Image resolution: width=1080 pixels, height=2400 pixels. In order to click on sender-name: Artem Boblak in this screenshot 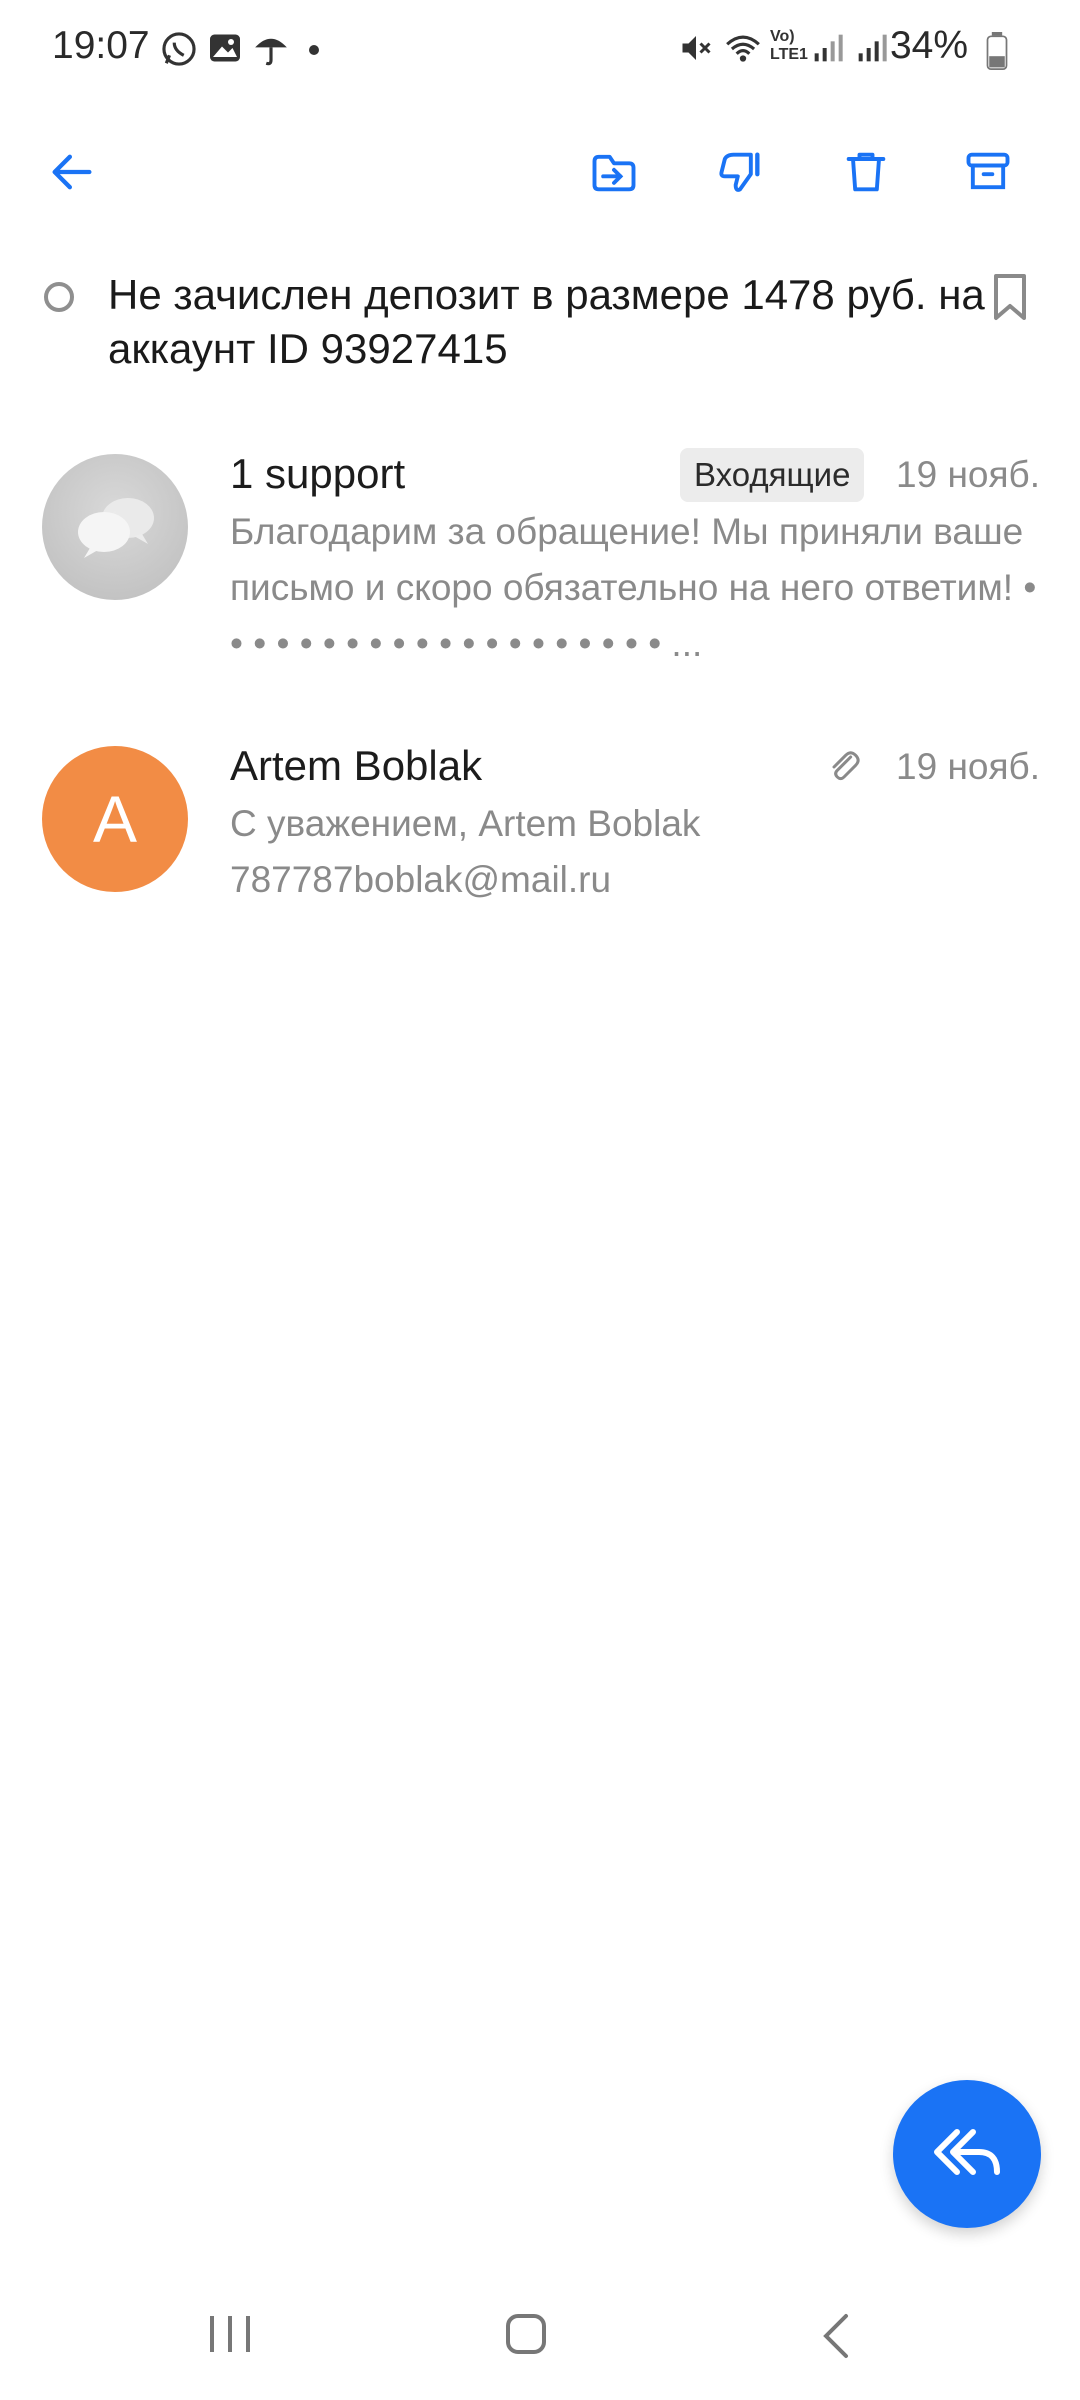, I will do `click(356, 765)`.